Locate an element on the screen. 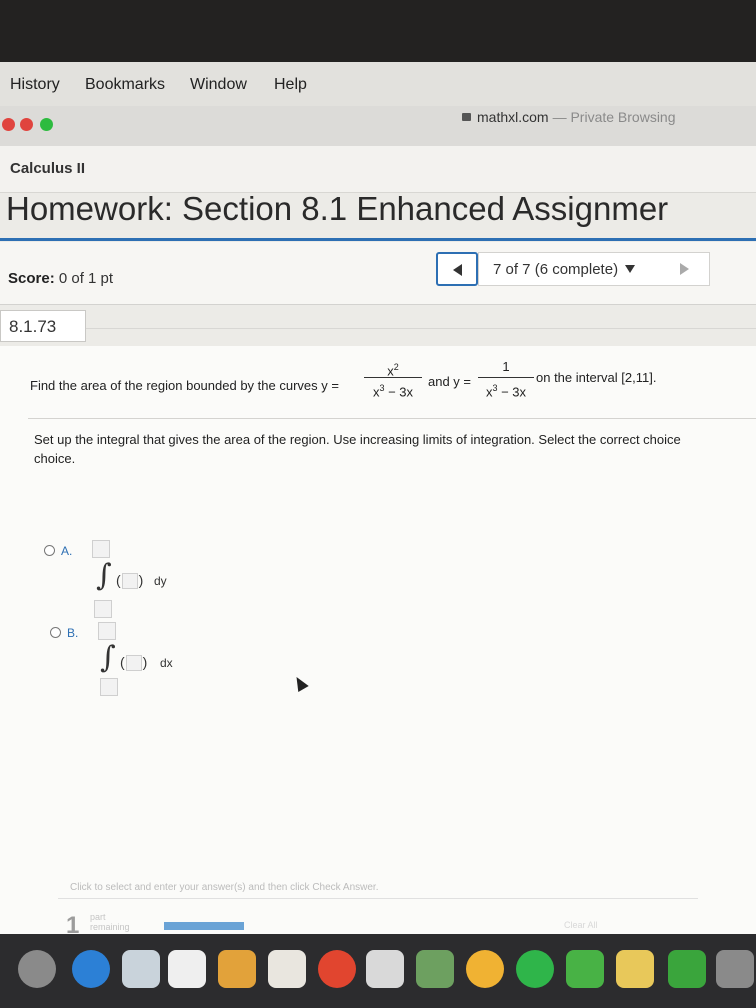  minimize-window-button is located at coordinates (26, 124).